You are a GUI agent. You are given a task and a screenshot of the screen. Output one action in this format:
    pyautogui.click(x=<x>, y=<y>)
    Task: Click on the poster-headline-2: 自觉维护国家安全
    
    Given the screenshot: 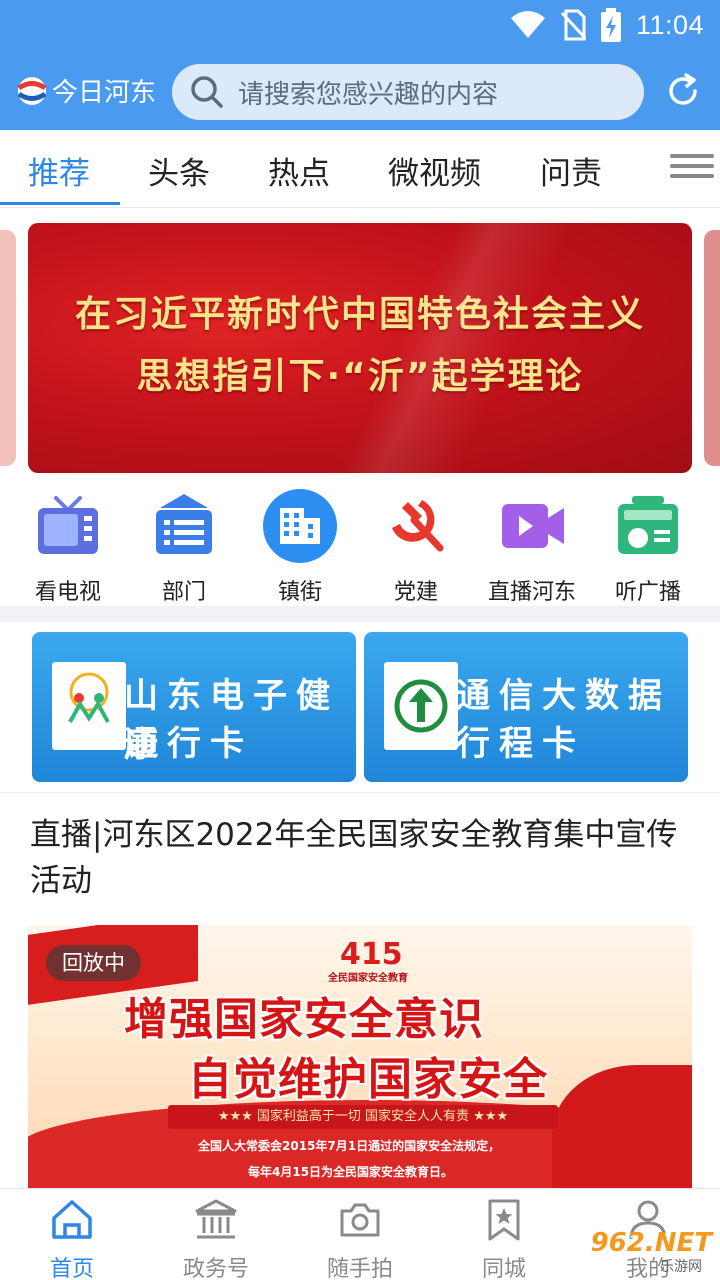 What is the action you would take?
    pyautogui.click(x=368, y=1079)
    